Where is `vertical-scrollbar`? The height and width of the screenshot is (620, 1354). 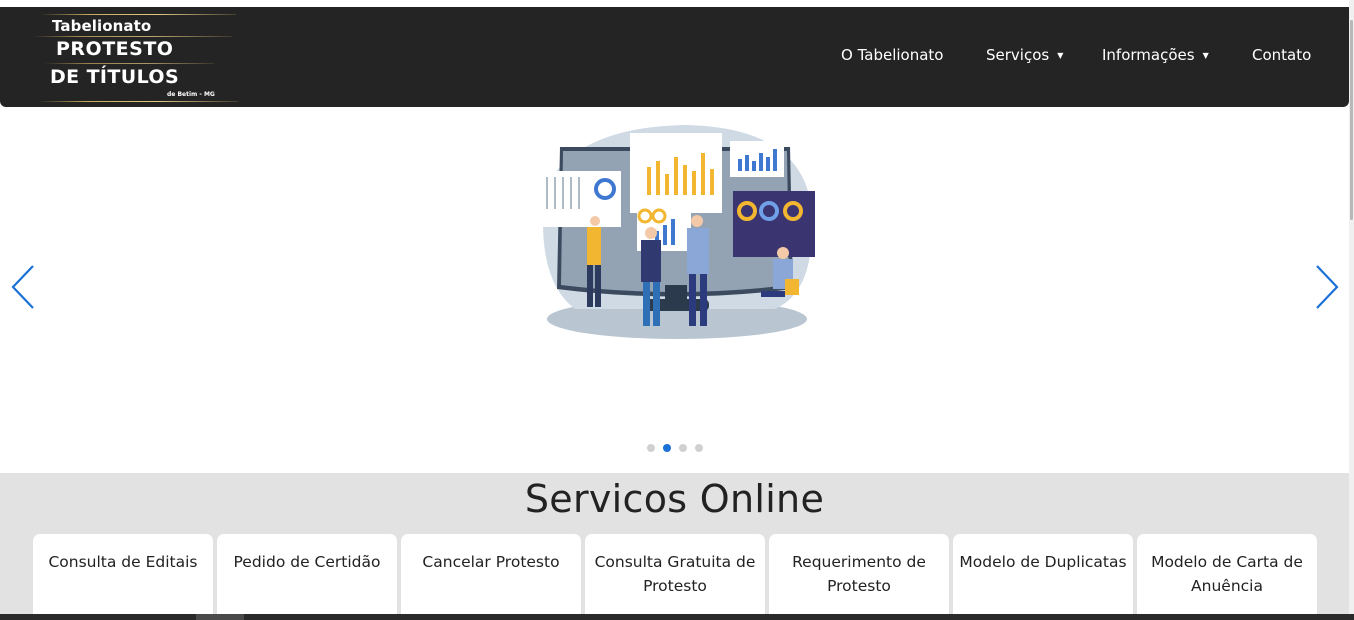 vertical-scrollbar is located at coordinates (1351, 310).